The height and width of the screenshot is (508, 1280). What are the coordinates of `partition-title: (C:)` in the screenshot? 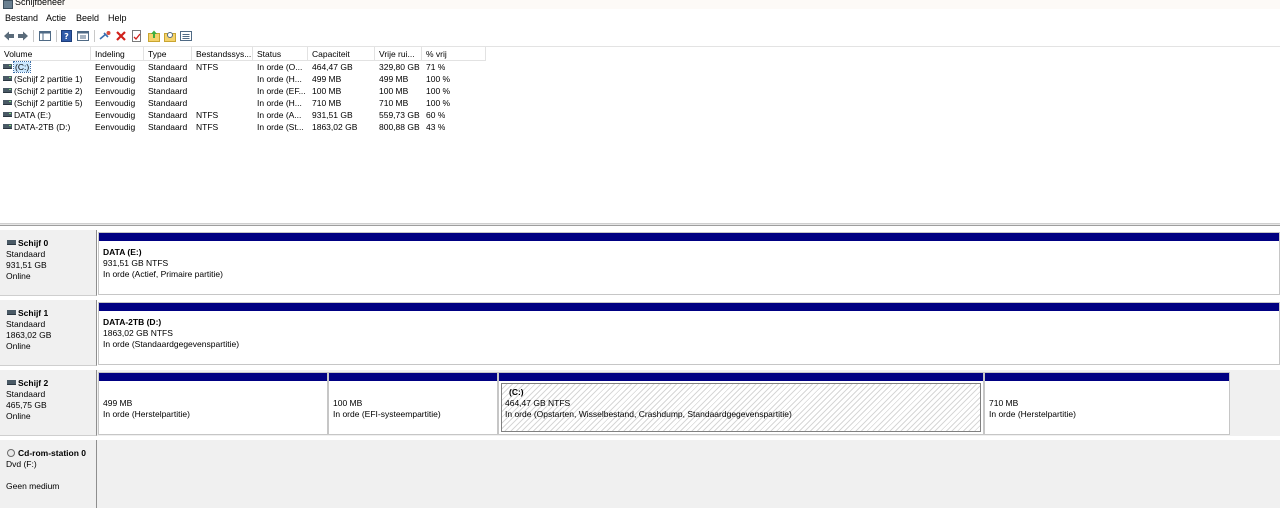 It's located at (516, 392).